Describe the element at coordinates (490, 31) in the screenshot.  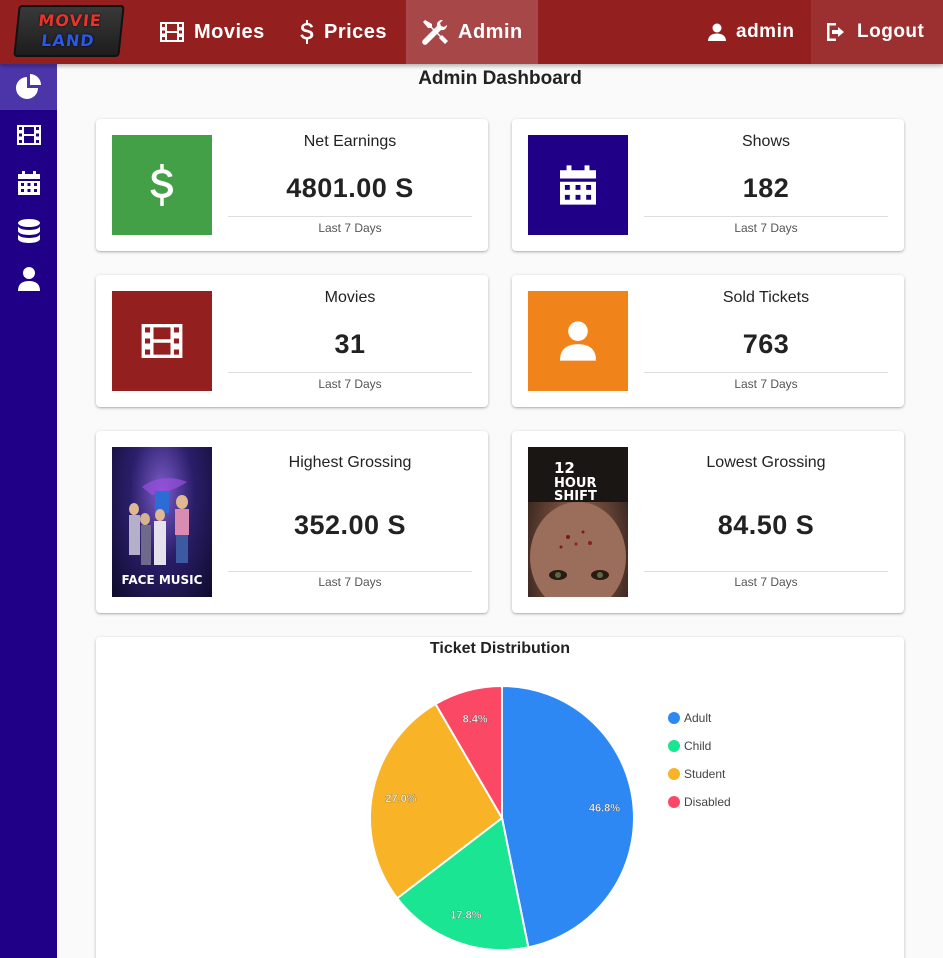
I see `nav-admin-label: Admin` at that location.